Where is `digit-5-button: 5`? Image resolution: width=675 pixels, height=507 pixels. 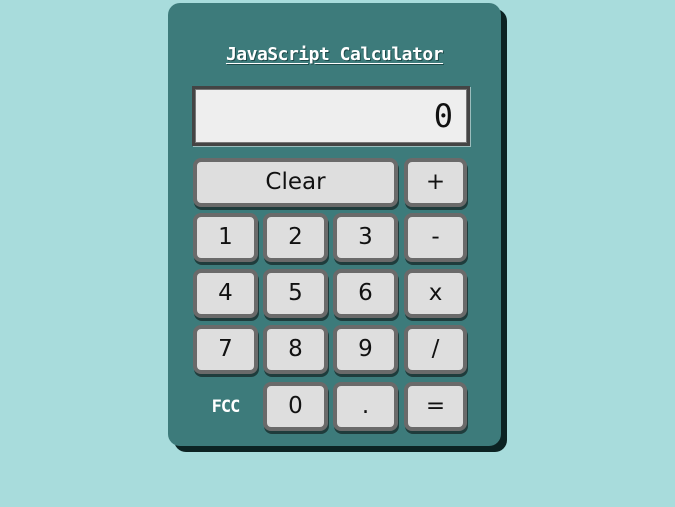
digit-5-button: 5 is located at coordinates (295, 293).